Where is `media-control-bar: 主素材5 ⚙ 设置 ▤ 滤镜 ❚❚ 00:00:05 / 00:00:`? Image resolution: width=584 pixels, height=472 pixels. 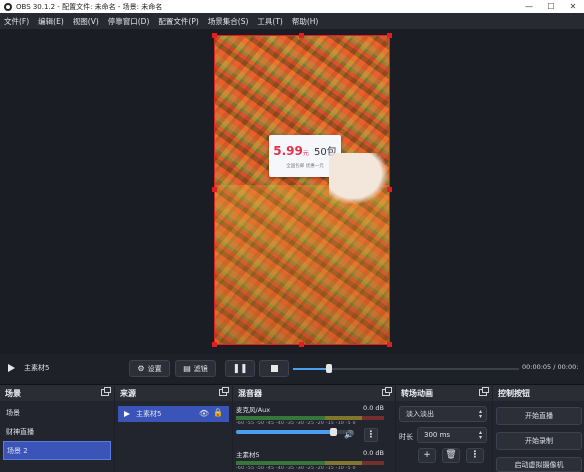 media-control-bar: 主素材5 ⚙ 设置 ▤ 滤镜 ❚❚ 00:00:05 / 00:00: is located at coordinates (292, 368).